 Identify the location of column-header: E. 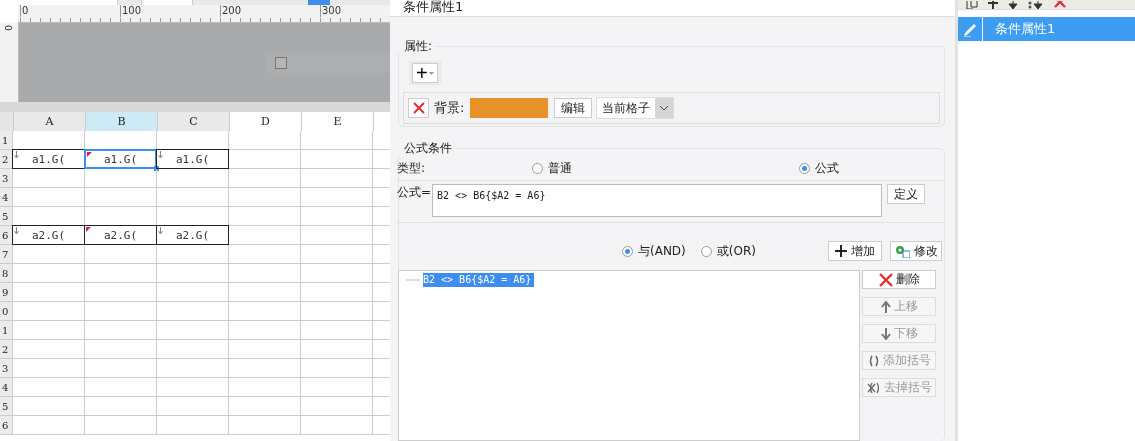
(338, 121).